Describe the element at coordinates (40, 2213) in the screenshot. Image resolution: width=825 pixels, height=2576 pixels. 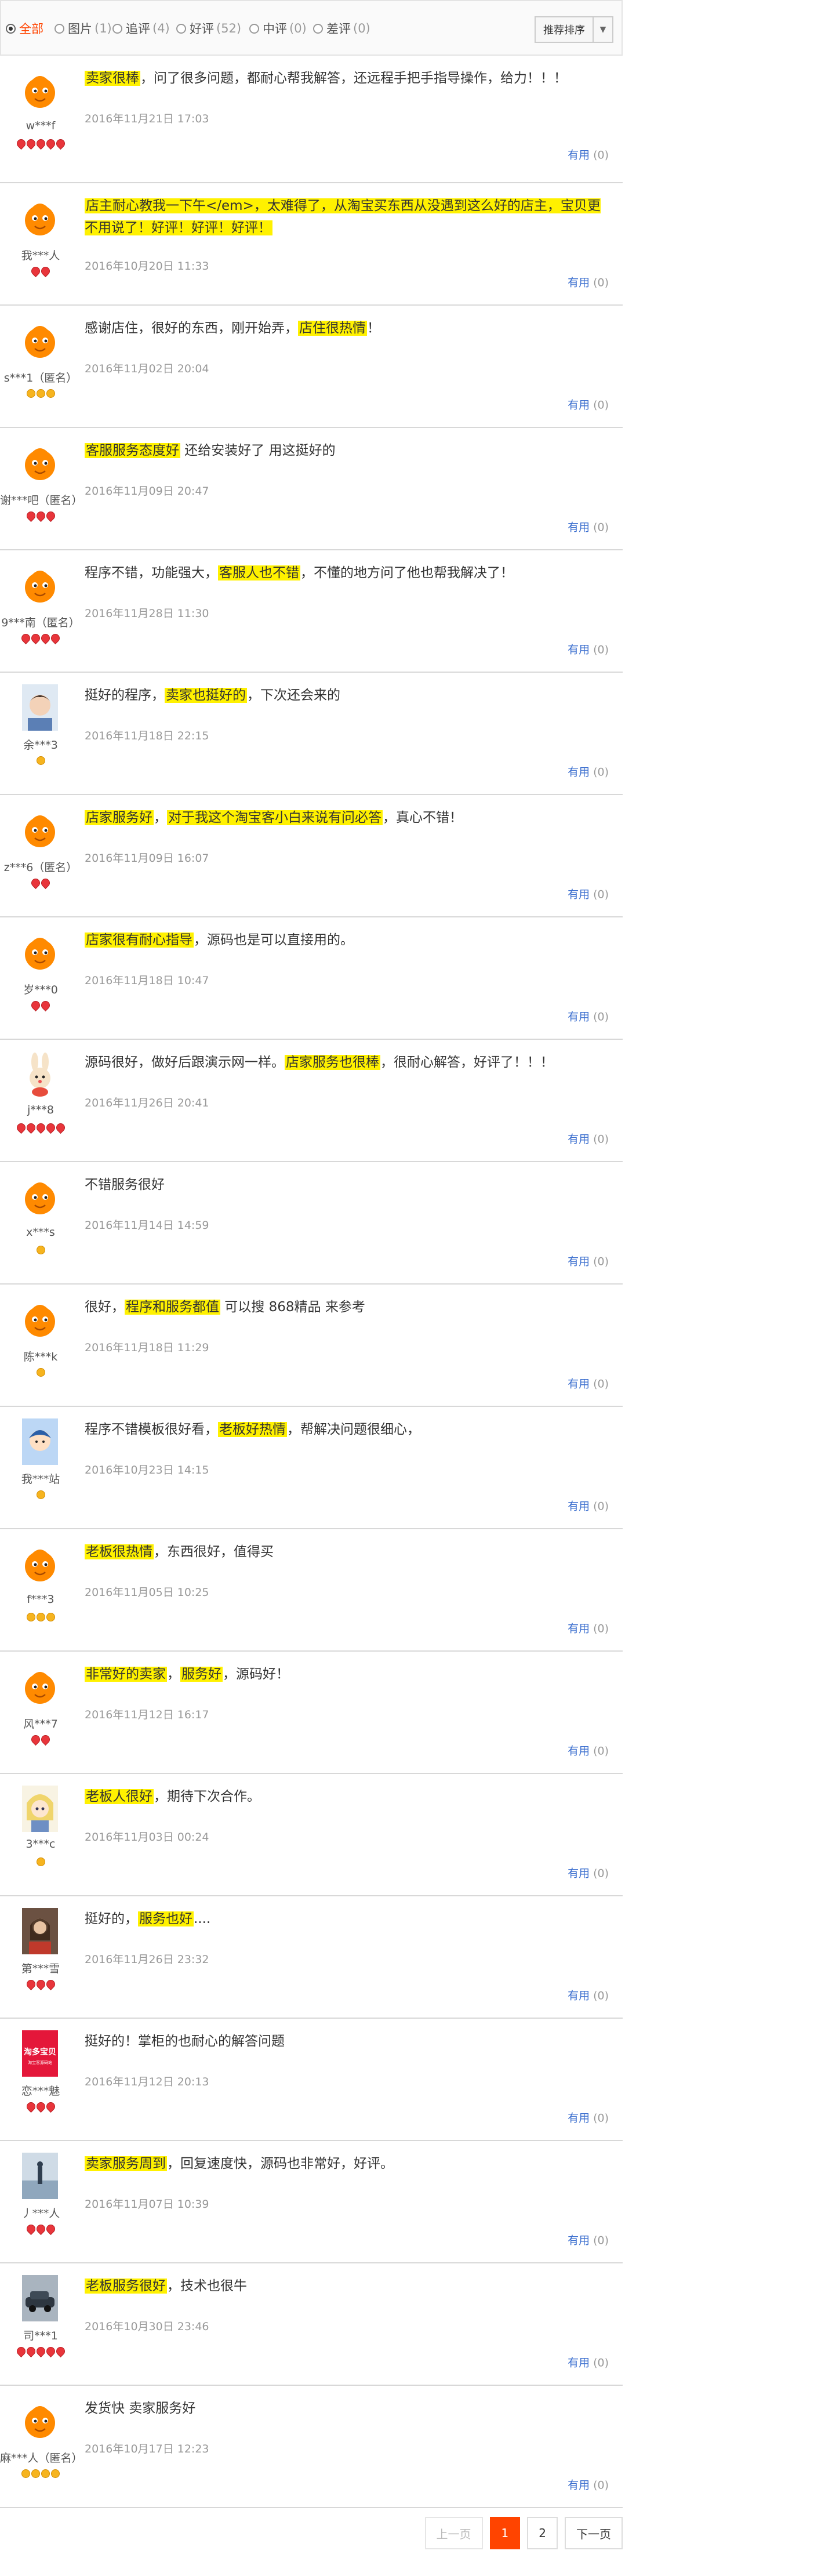
I see `review-username: 丿***人` at that location.